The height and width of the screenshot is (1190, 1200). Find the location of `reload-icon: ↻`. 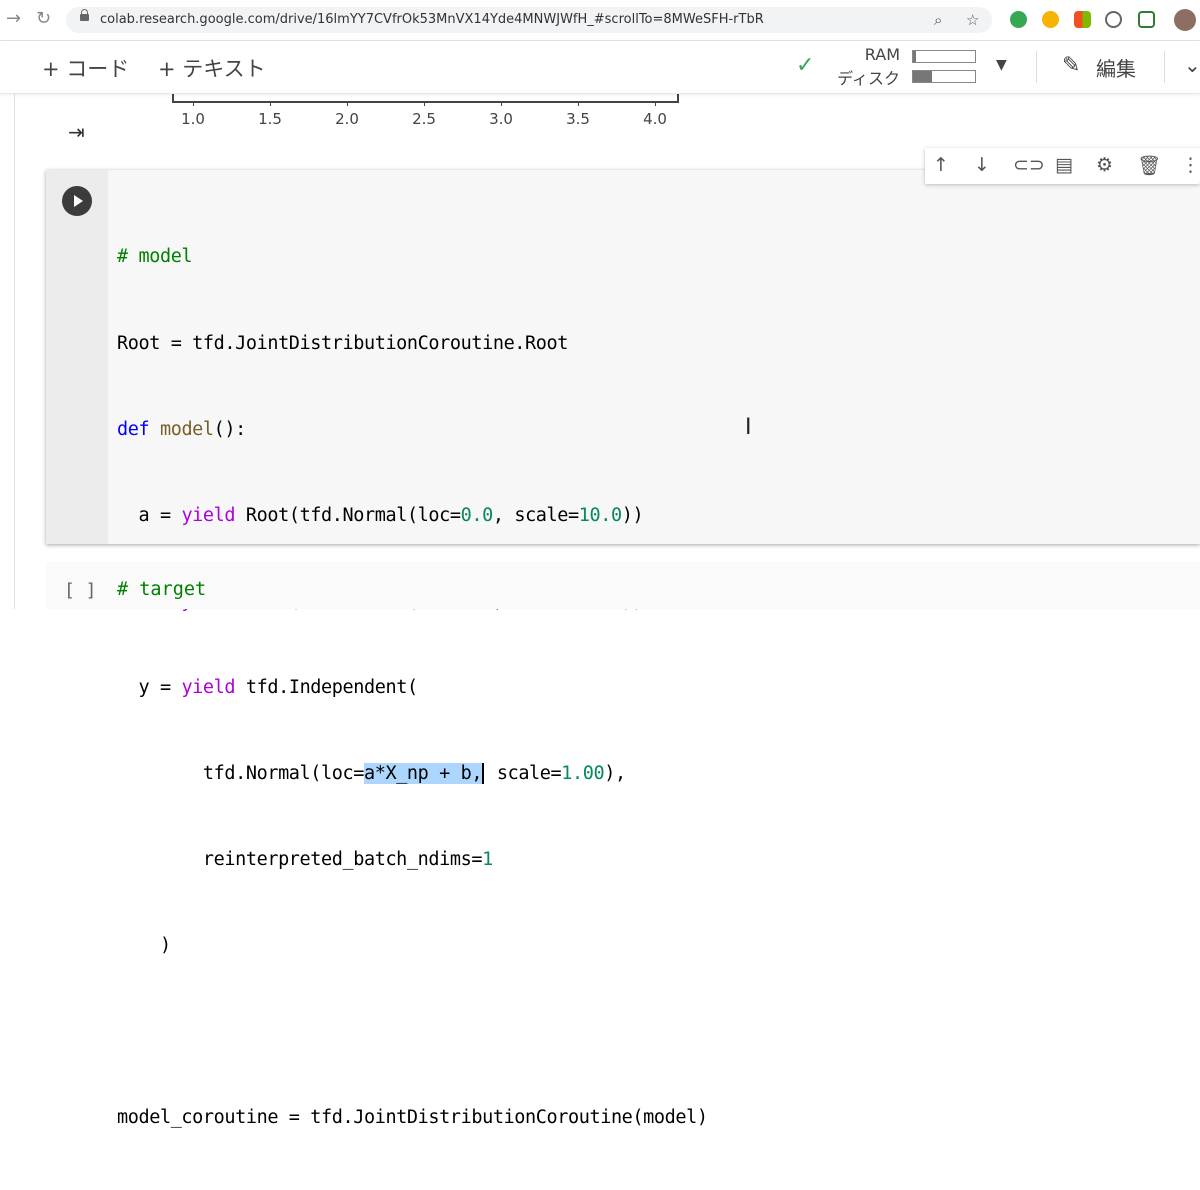

reload-icon: ↻ is located at coordinates (43, 18).